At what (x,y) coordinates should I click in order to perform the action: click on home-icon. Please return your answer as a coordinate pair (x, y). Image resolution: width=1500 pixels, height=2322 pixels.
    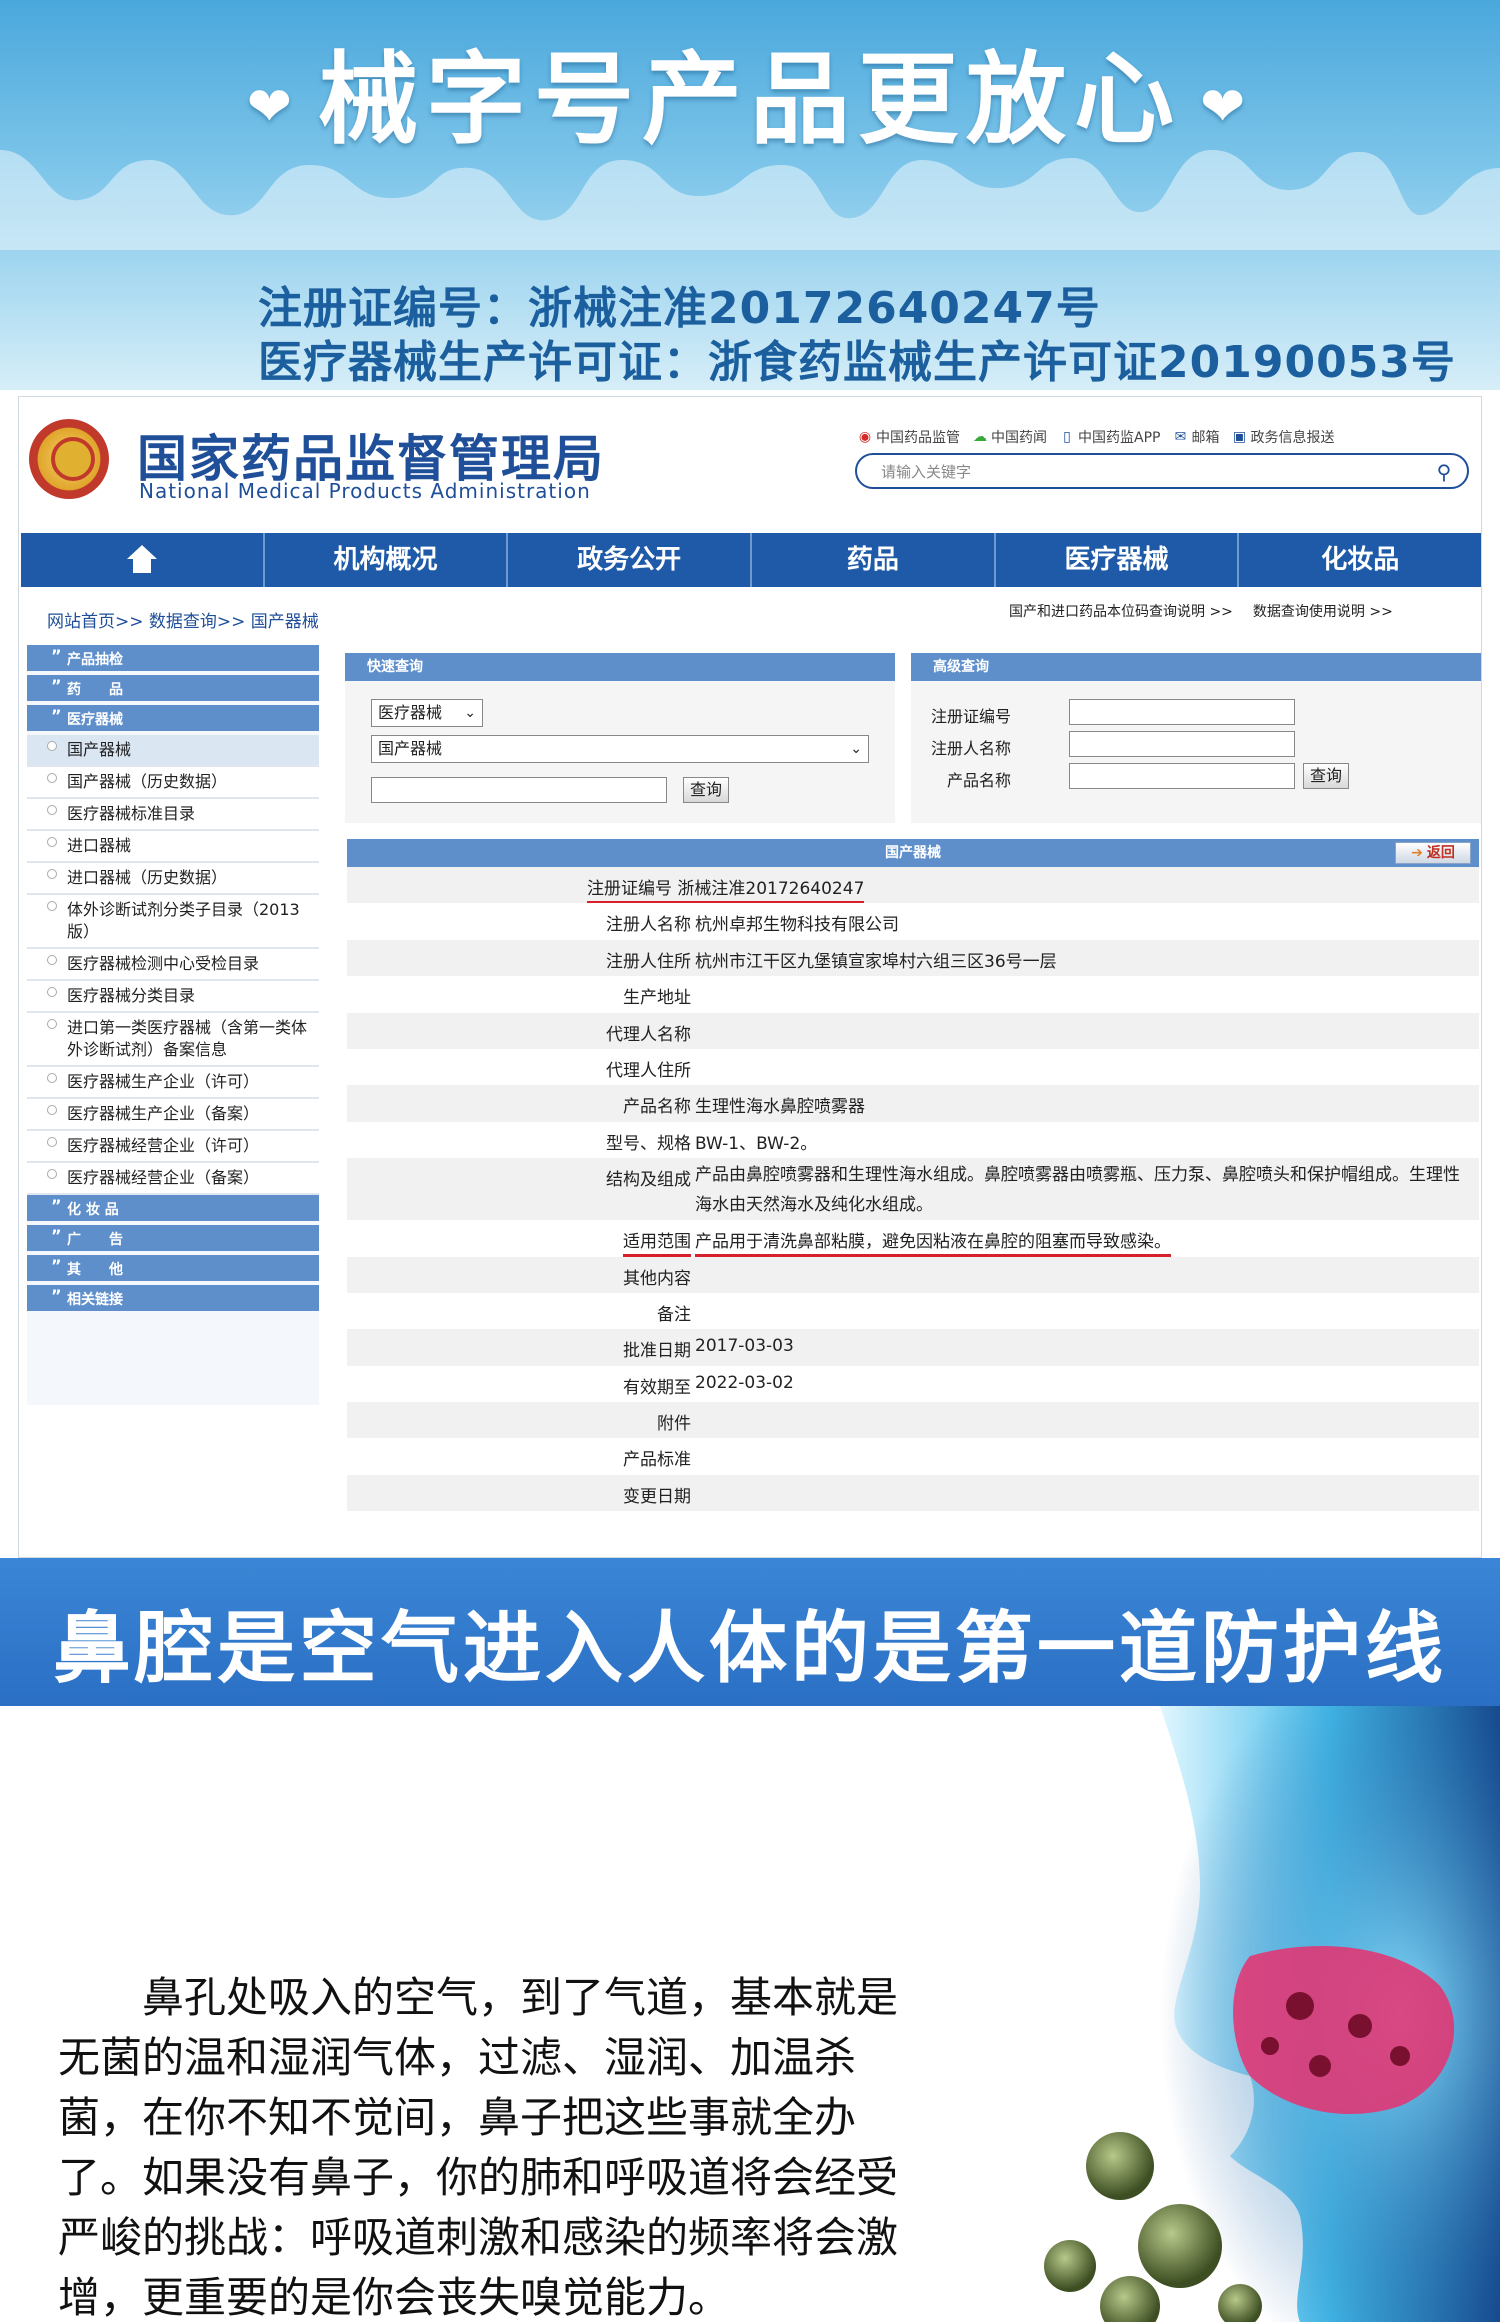
    Looking at the image, I should click on (141, 560).